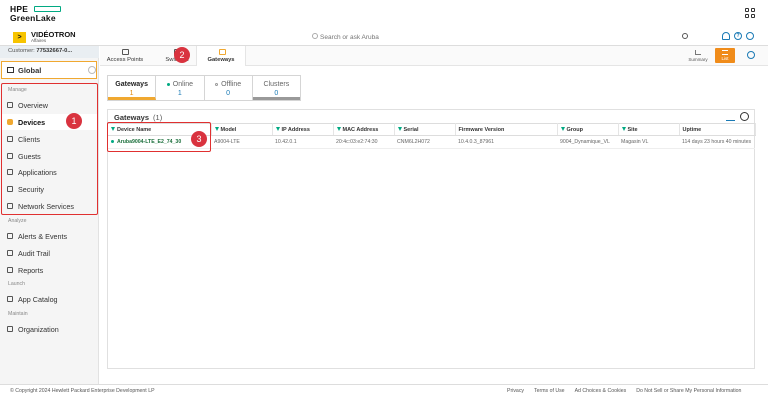  I want to click on brand-subtitle: Affaires, so click(39, 40).